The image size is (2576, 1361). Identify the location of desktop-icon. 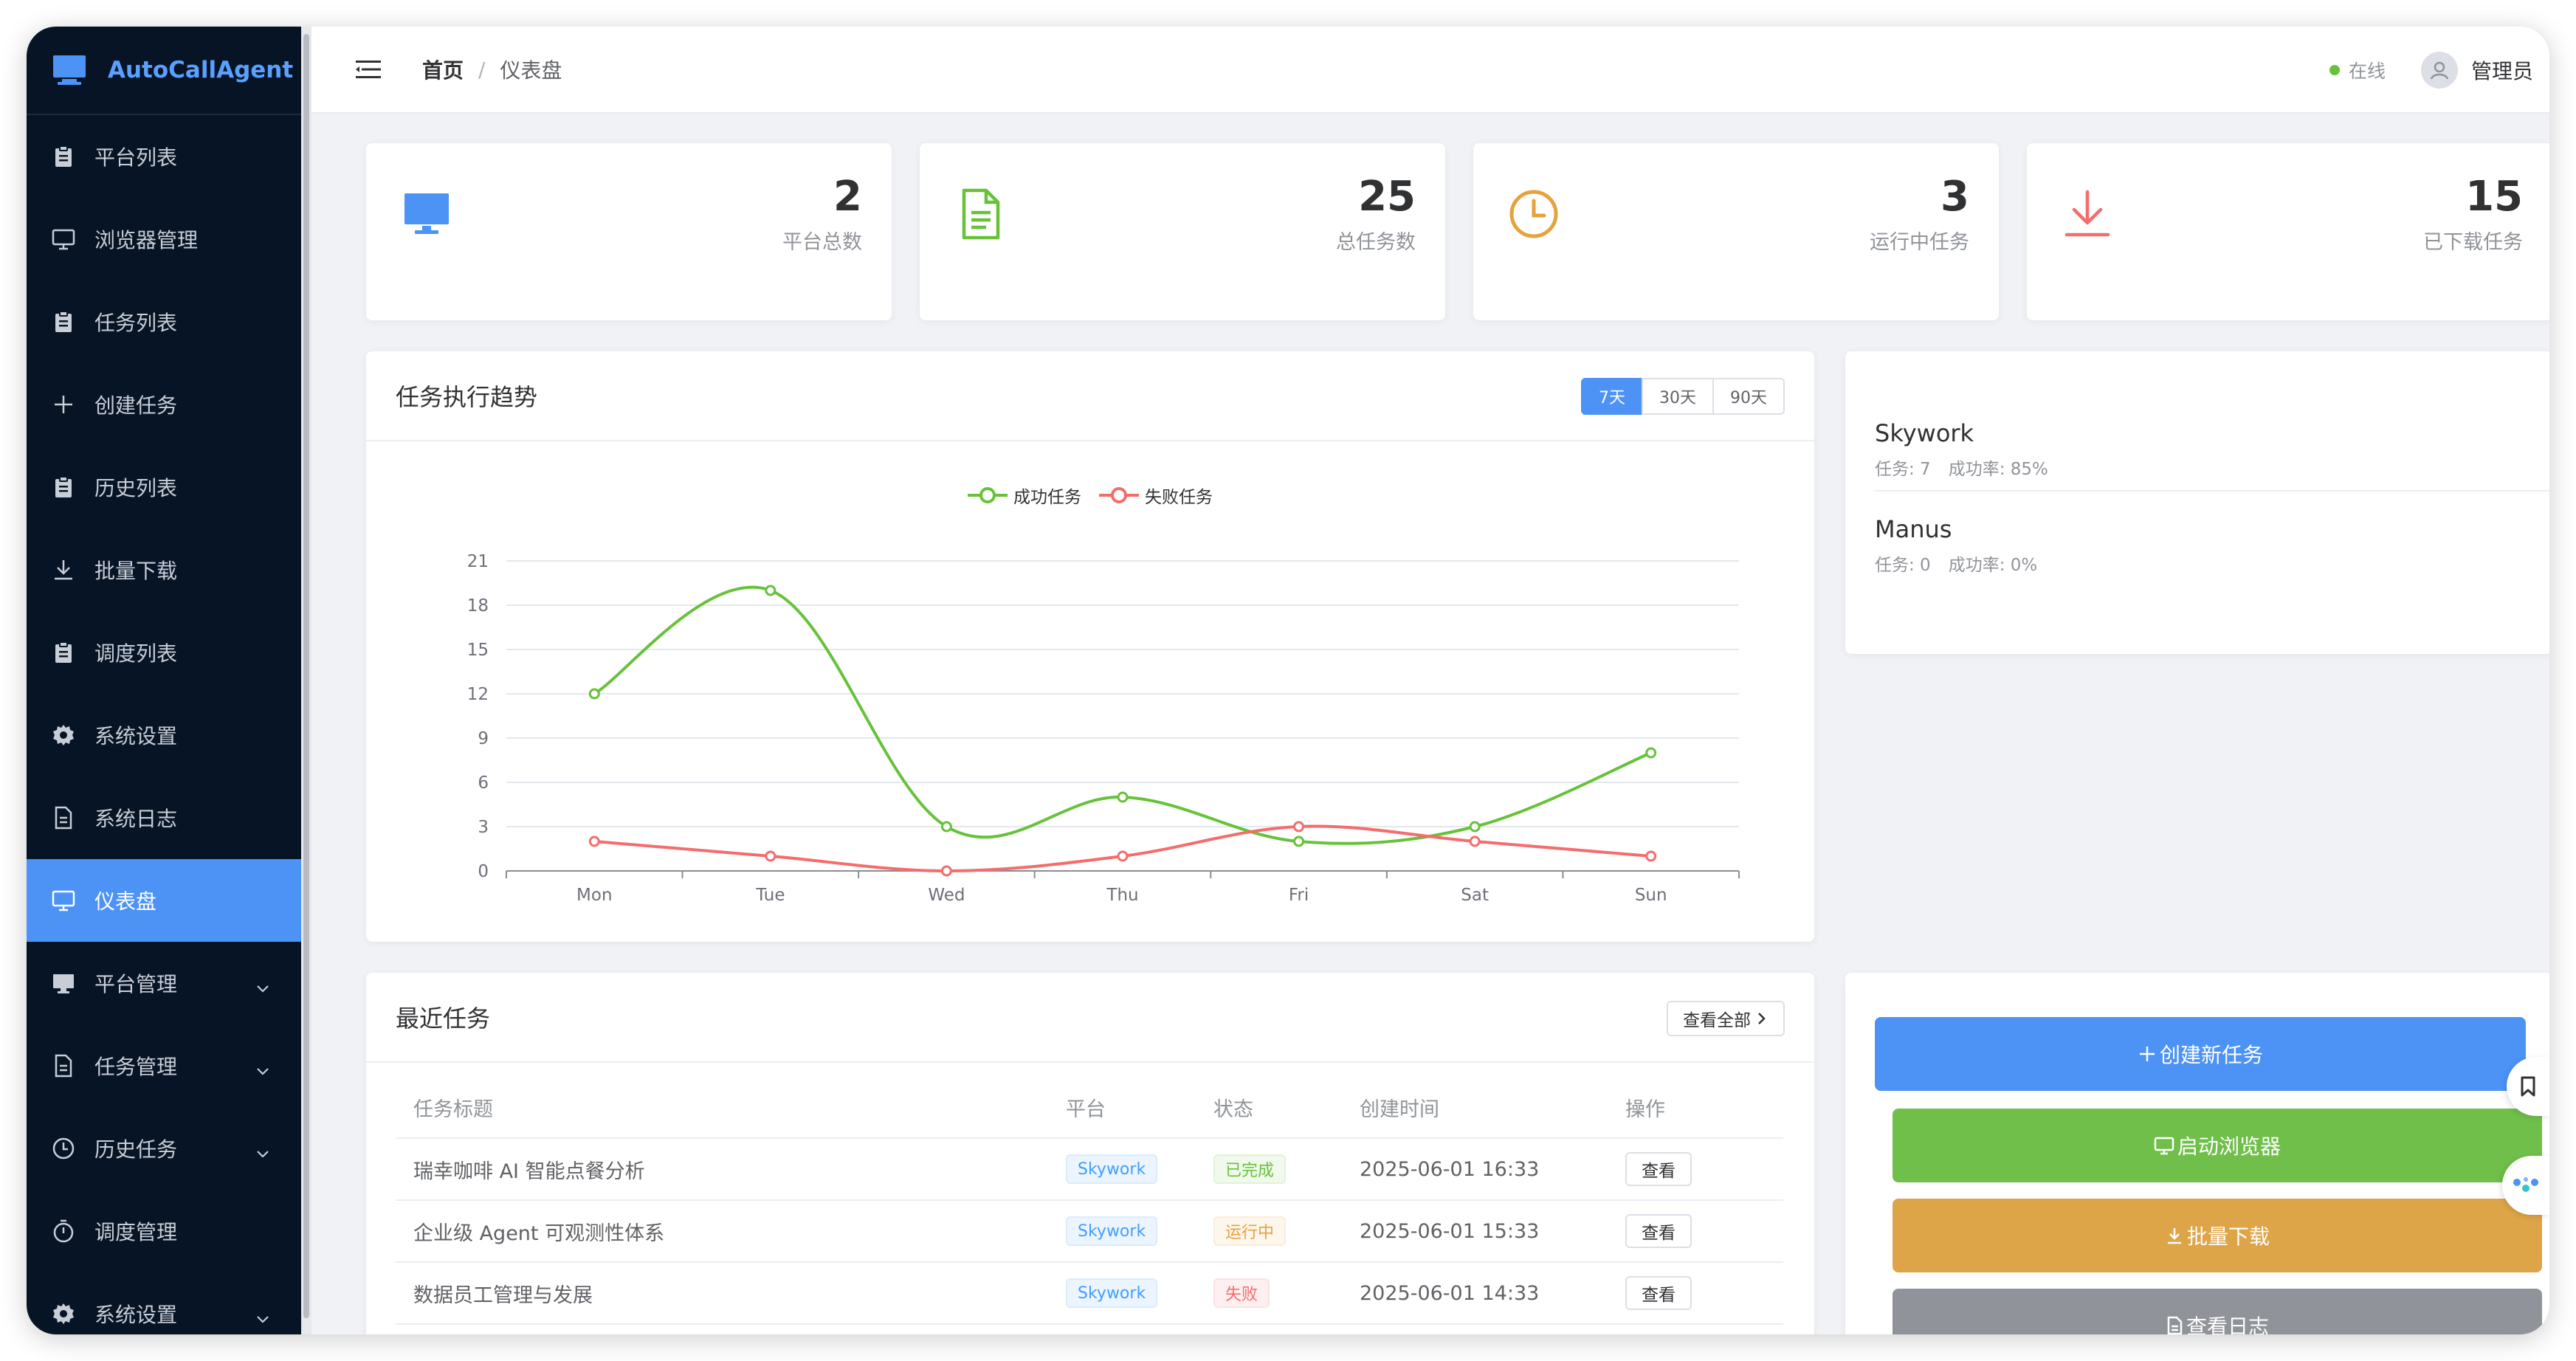
(426, 214).